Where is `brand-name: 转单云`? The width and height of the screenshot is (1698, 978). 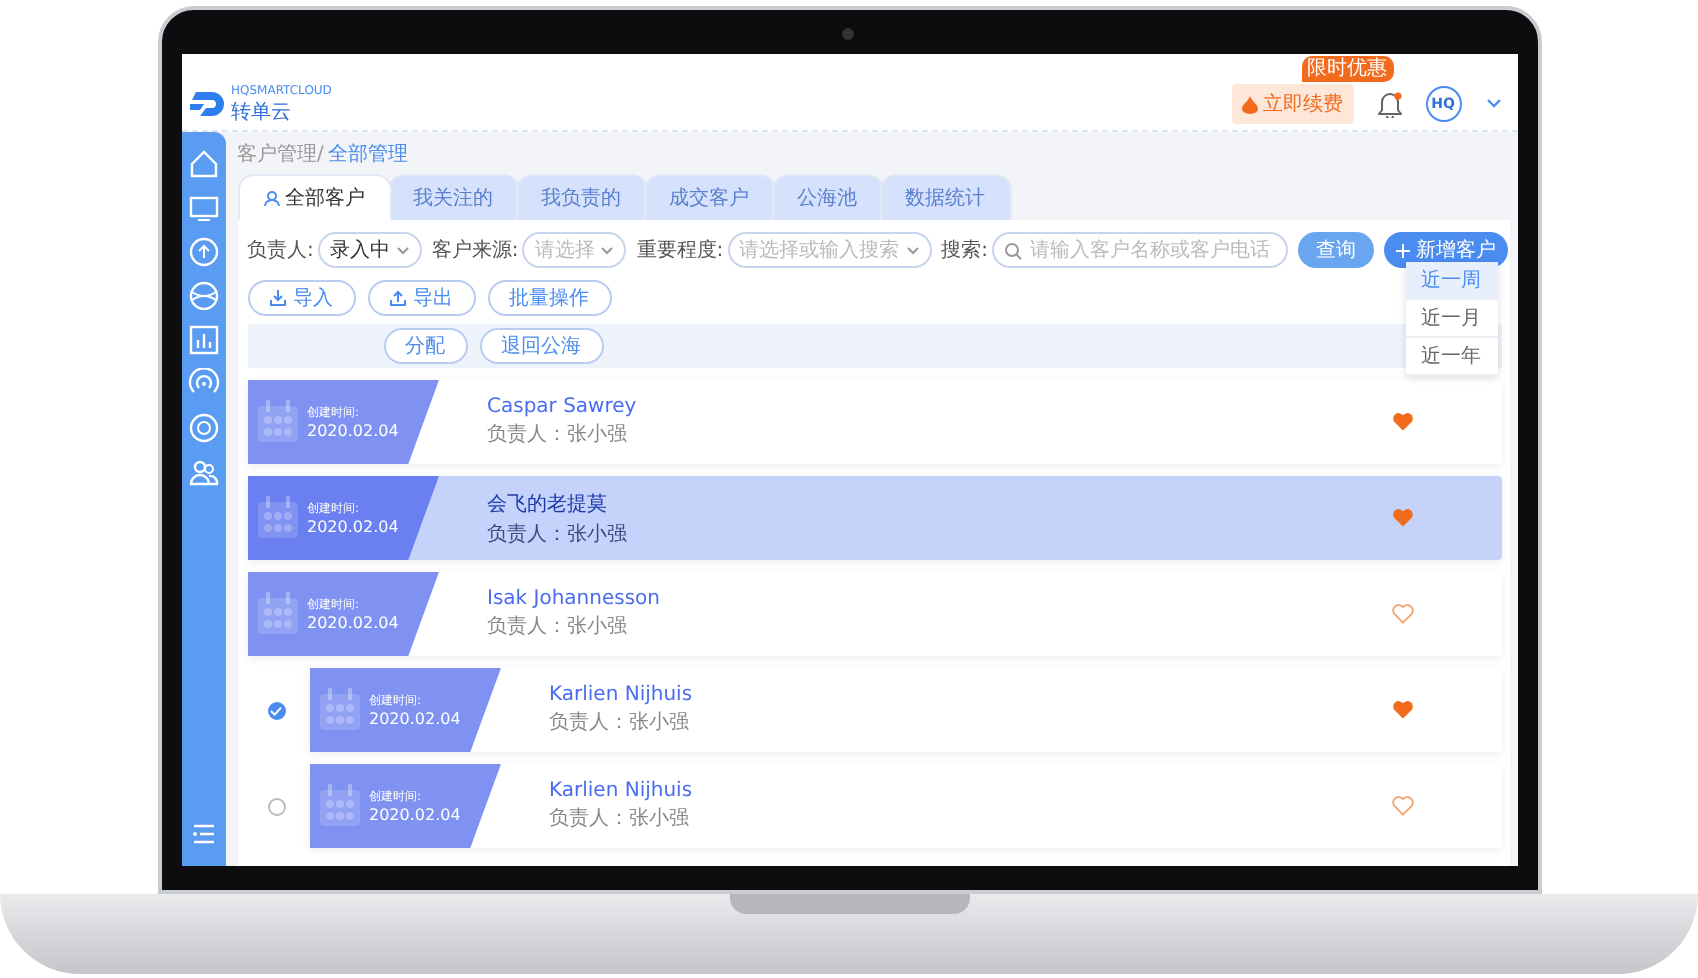
brand-name: 转单云 is located at coordinates (262, 112).